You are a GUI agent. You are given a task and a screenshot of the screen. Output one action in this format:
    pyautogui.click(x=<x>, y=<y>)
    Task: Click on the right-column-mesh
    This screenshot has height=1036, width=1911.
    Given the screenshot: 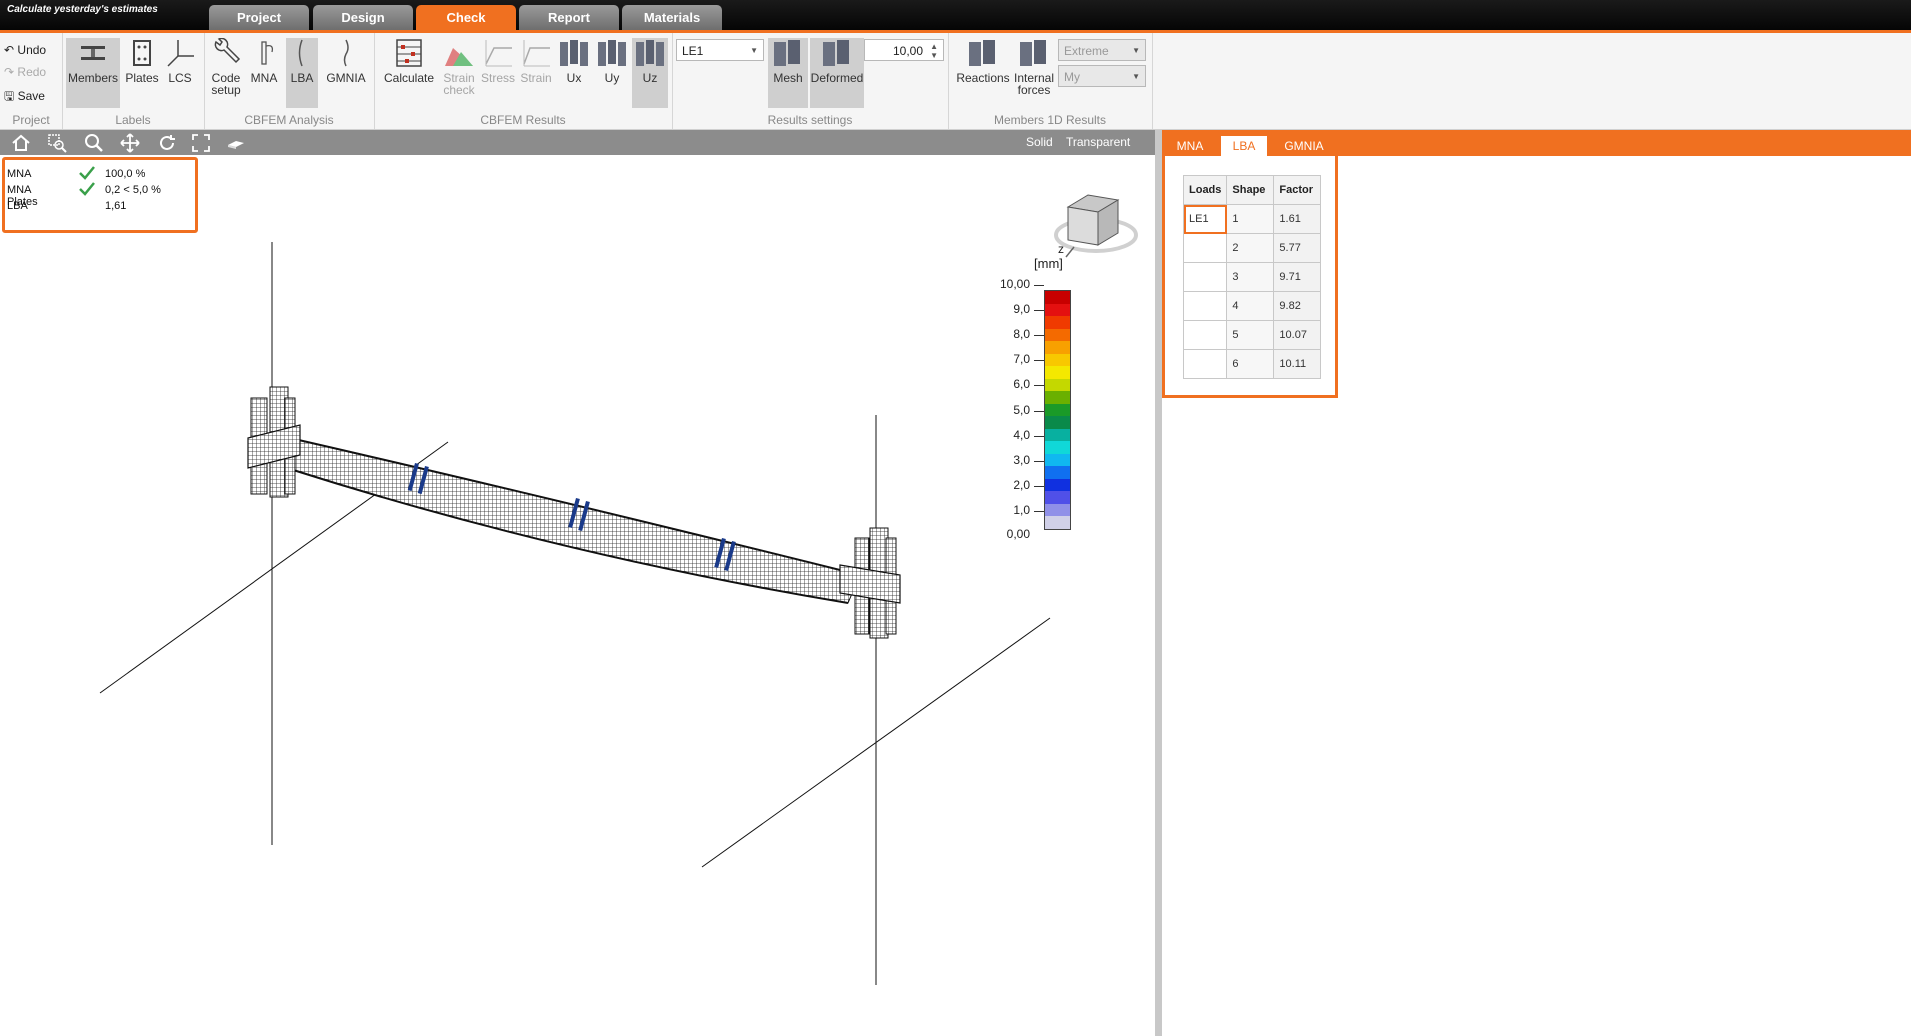 What is the action you would take?
    pyautogui.click(x=870, y=583)
    